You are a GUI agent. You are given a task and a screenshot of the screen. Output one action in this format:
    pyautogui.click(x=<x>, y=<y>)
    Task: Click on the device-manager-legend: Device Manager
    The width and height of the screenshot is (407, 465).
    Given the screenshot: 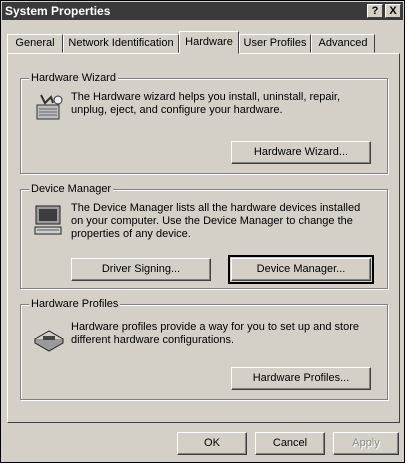 What is the action you would take?
    pyautogui.click(x=71, y=189)
    